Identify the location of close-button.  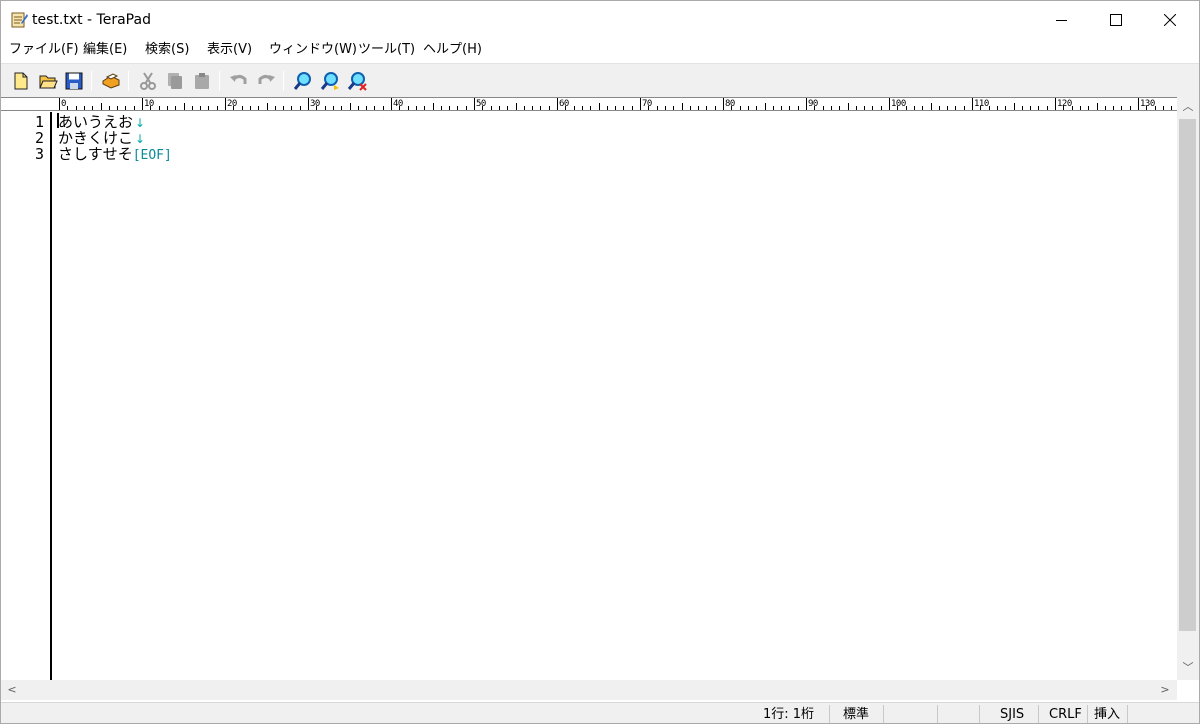
(1170, 20).